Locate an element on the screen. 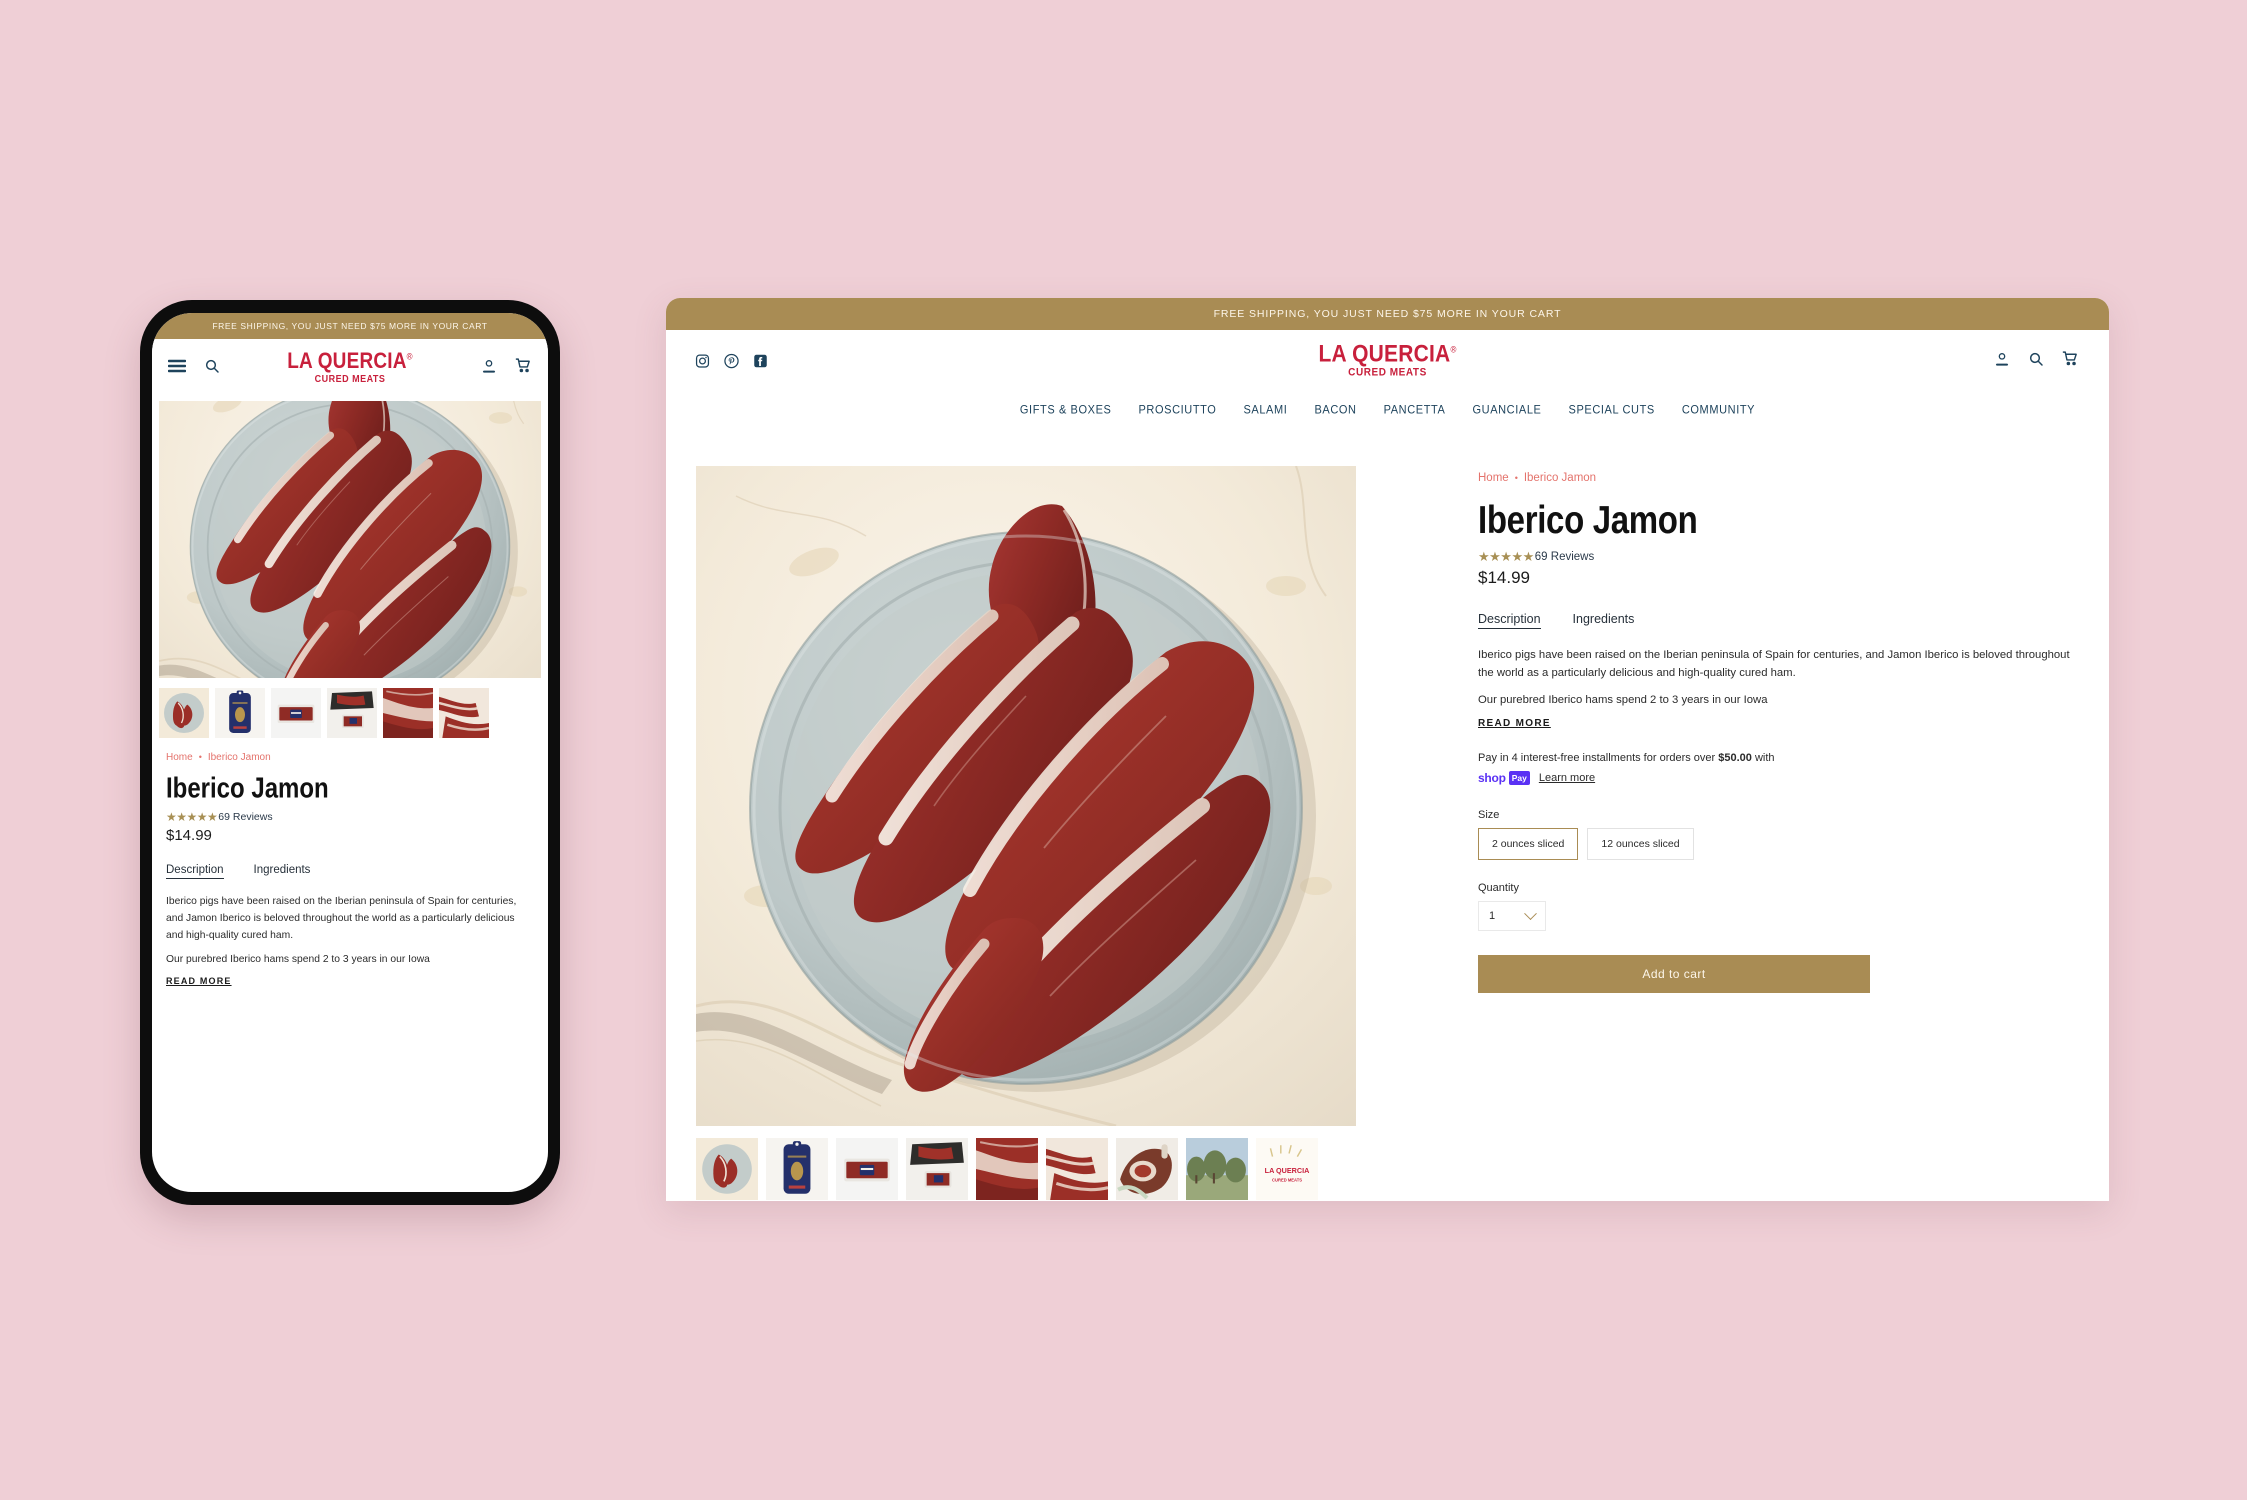  instagram-icon is located at coordinates (702, 361).